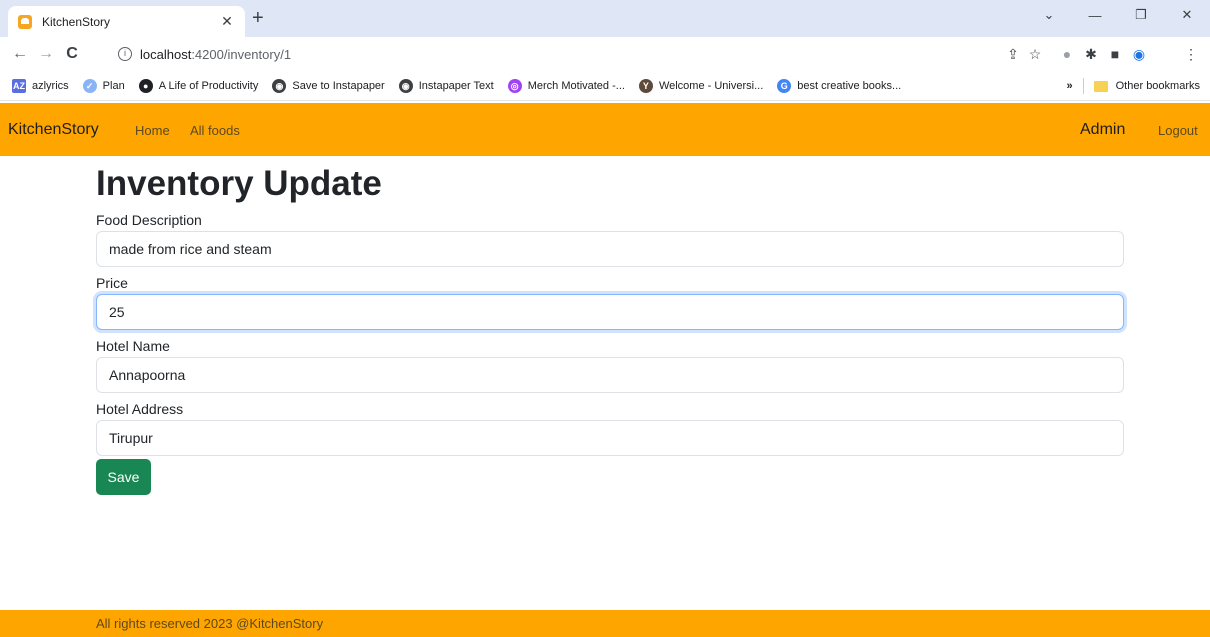 The image size is (1210, 637). Describe the element at coordinates (112, 283) in the screenshot. I see `price-label: Price` at that location.